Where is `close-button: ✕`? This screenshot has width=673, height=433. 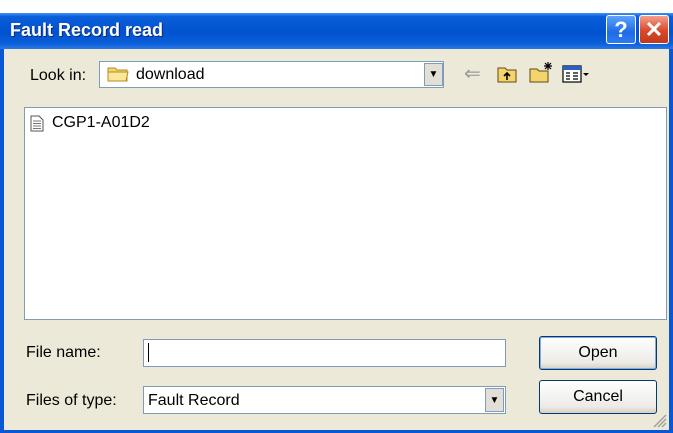 close-button: ✕ is located at coordinates (654, 29).